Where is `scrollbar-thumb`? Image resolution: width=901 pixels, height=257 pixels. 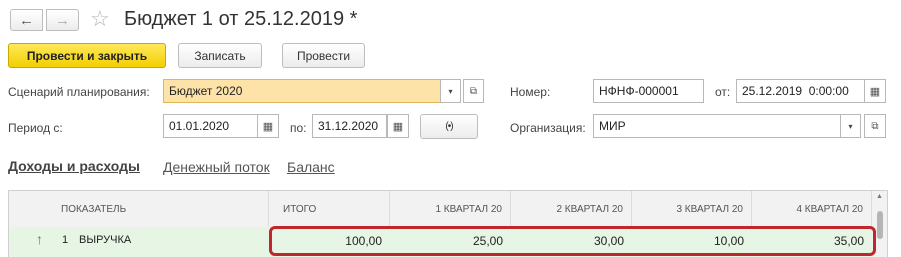
scrollbar-thumb is located at coordinates (879, 225).